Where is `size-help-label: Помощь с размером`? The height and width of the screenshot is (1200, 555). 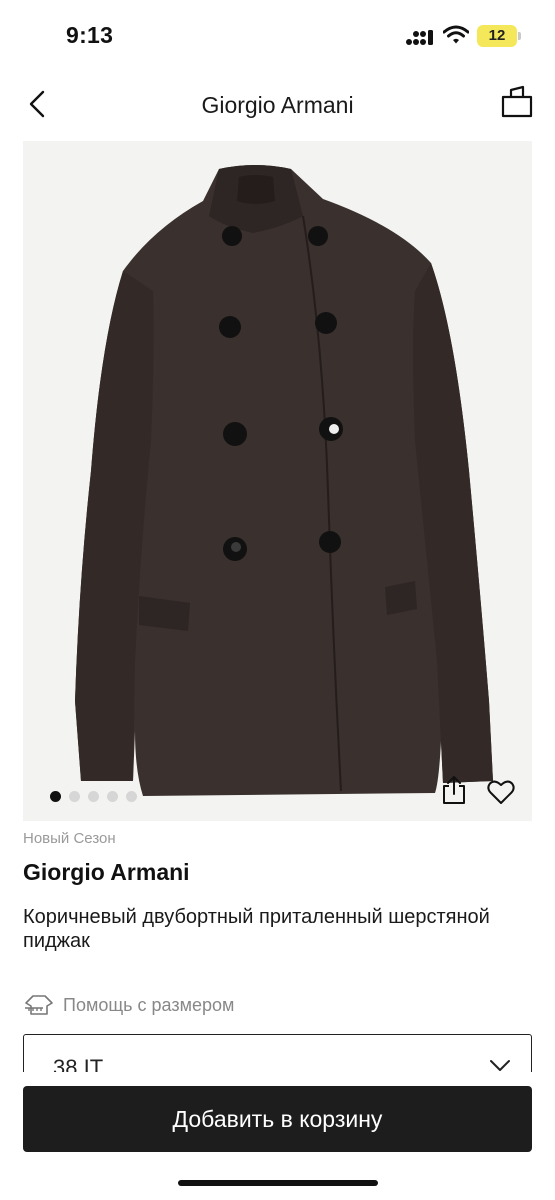 size-help-label: Помощь с размером is located at coordinates (149, 1005).